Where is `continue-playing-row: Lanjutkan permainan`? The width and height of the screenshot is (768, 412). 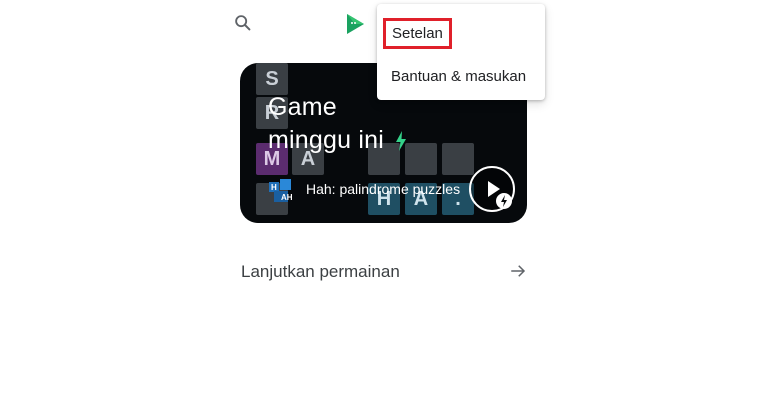 continue-playing-row: Lanjutkan permainan is located at coordinates (386, 272).